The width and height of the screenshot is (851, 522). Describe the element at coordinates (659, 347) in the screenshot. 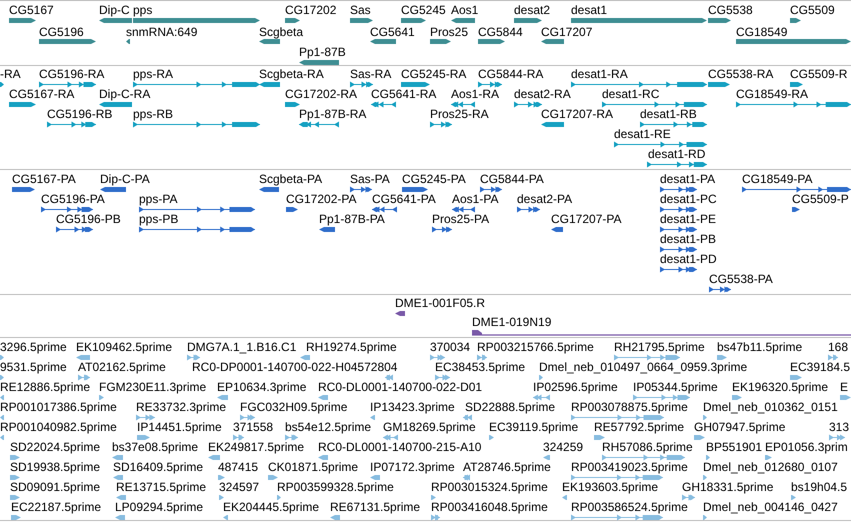

I see `feature-label: RH21795.5prime` at that location.